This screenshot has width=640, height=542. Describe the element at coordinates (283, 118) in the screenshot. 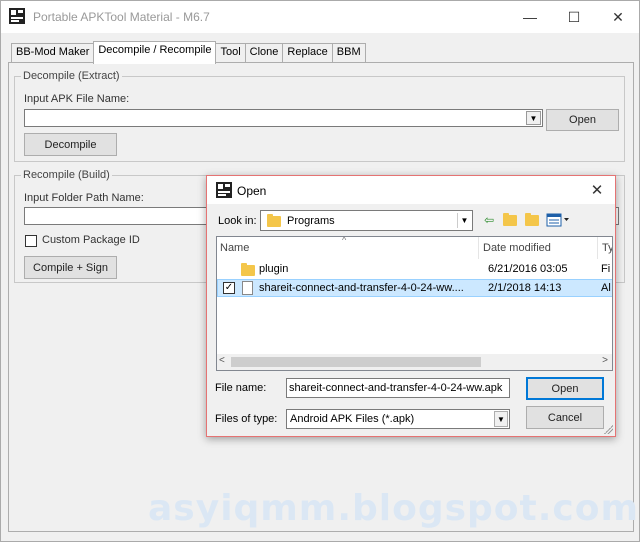

I see `input-apk-combo: ▼` at that location.